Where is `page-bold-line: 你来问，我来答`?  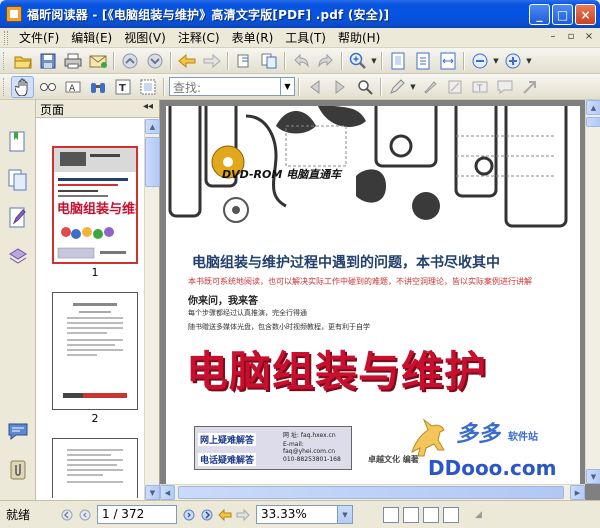 page-bold-line: 你来问，我来答 is located at coordinates (223, 301).